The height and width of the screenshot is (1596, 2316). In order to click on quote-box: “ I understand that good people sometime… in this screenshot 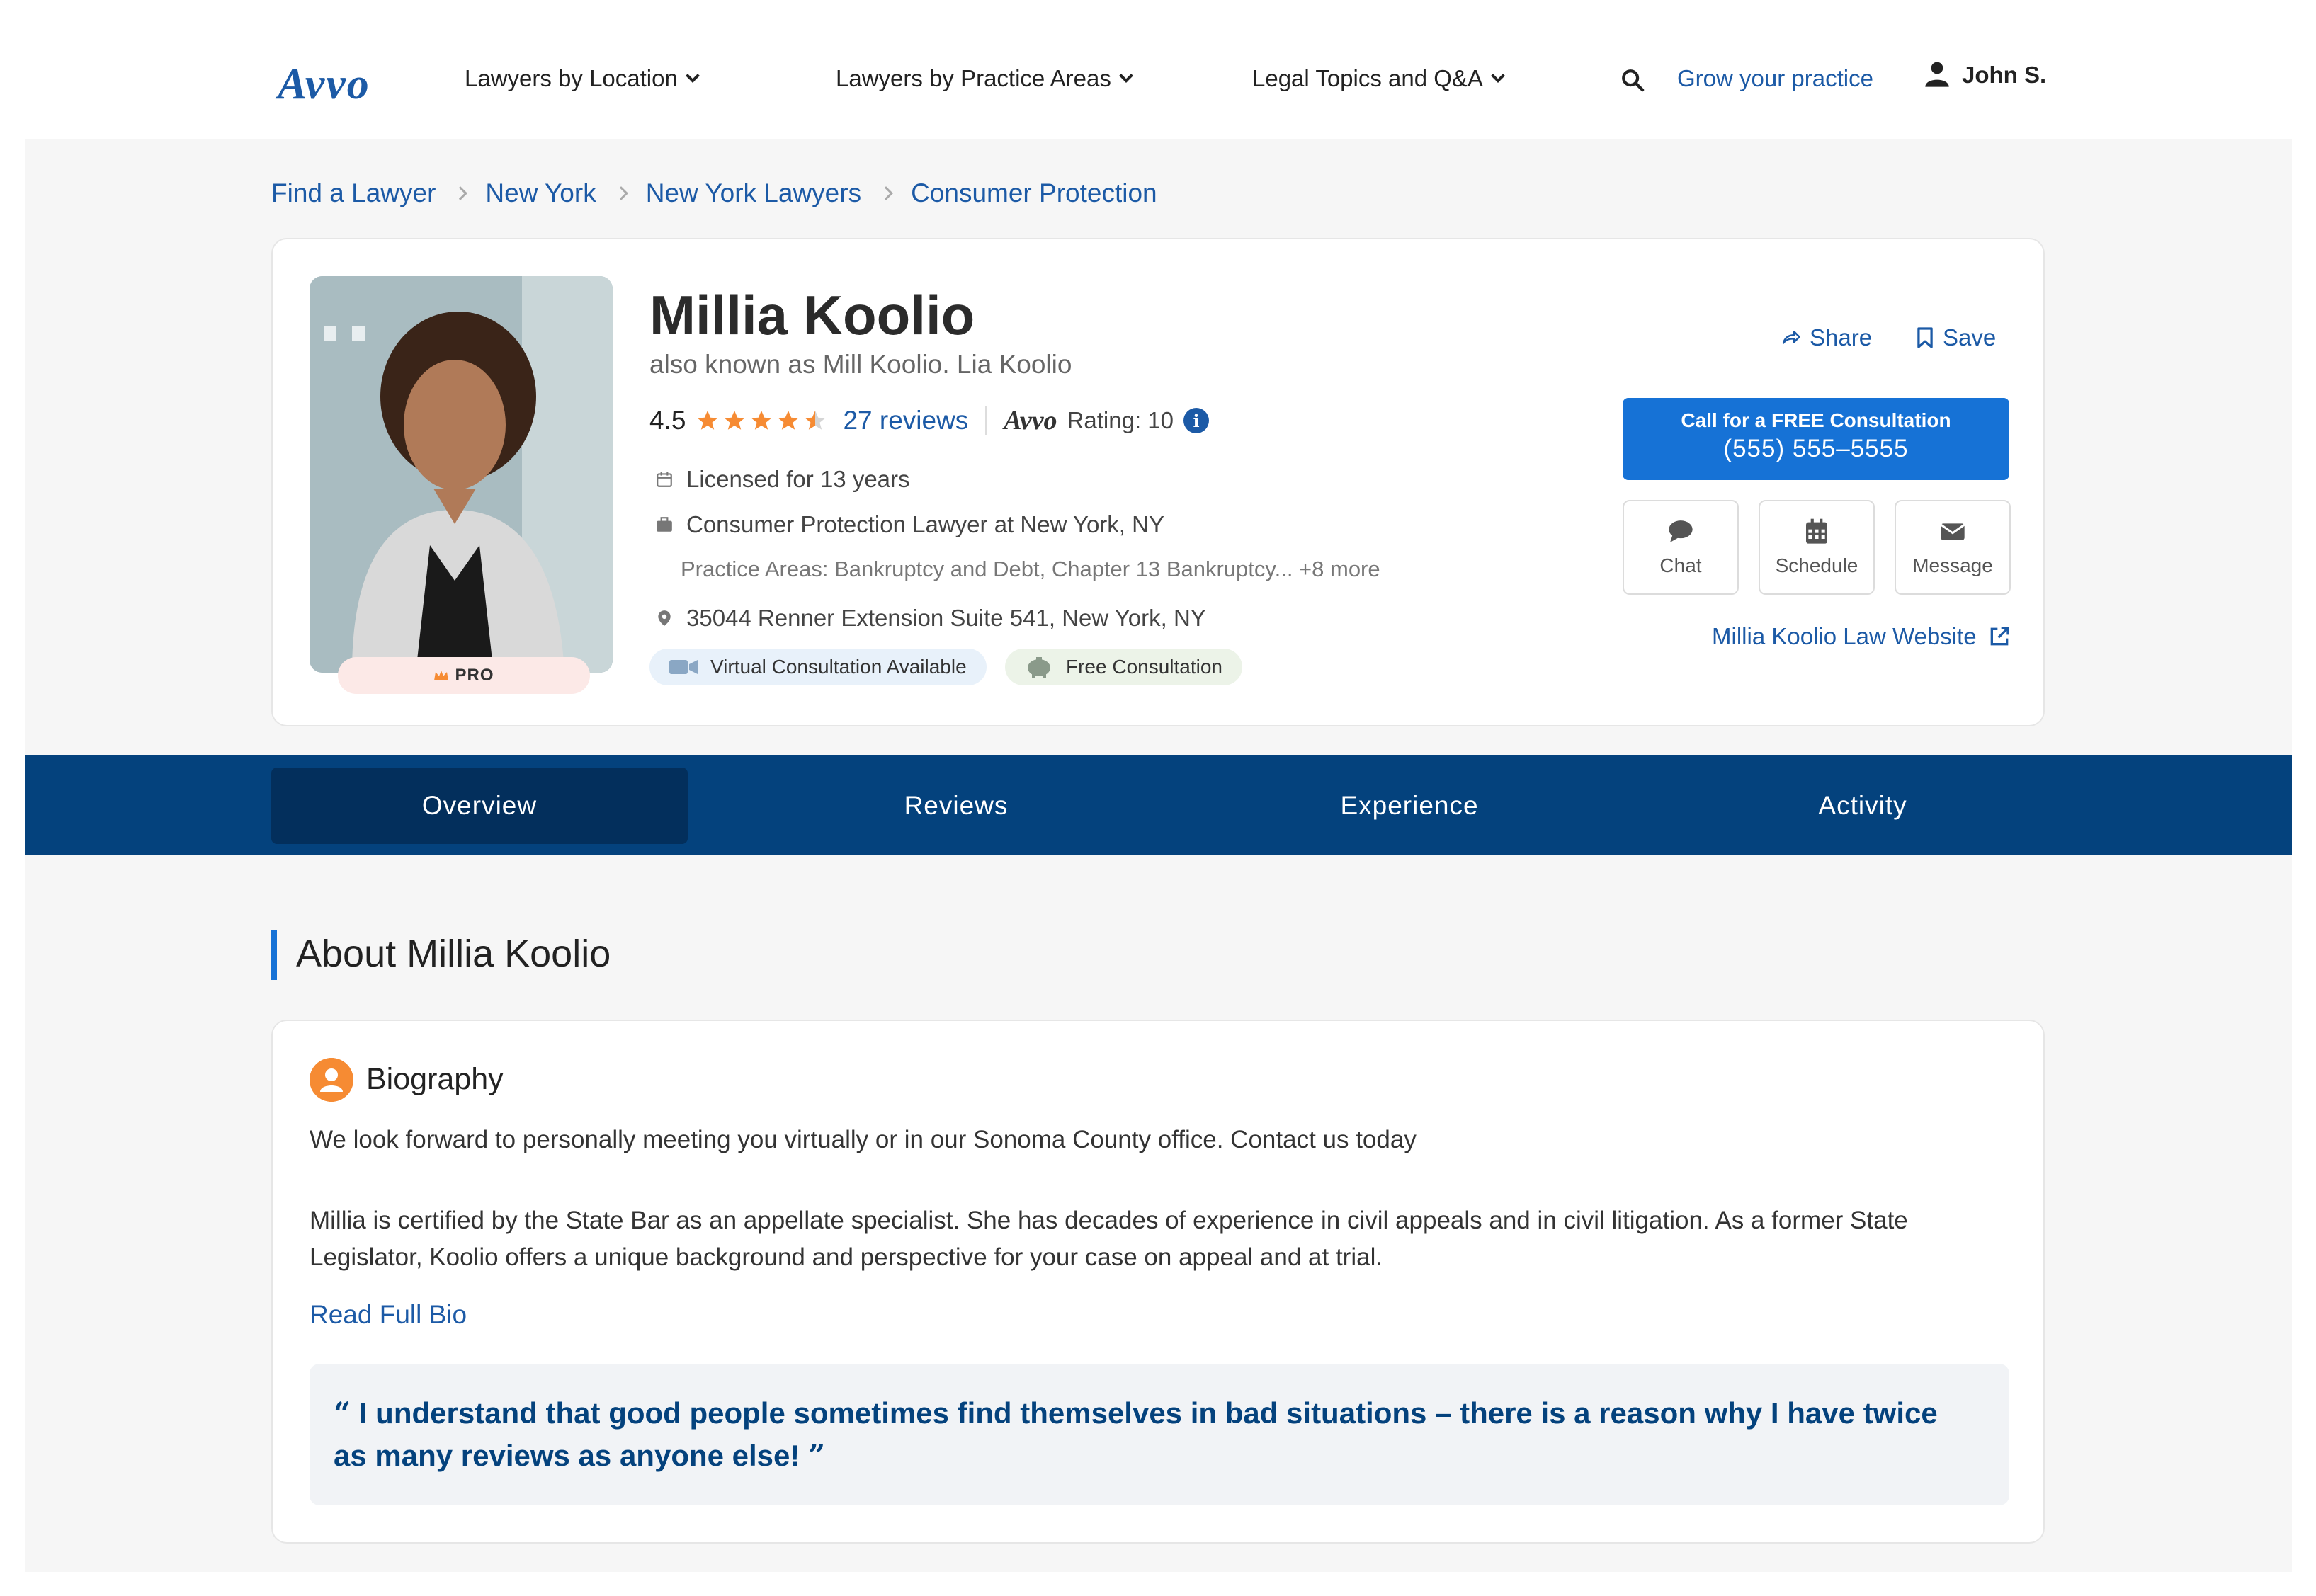, I will do `click(1159, 1434)`.